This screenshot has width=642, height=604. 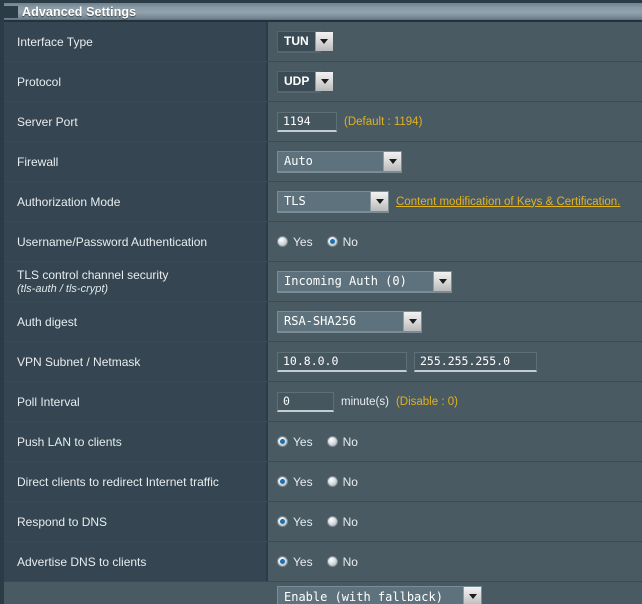 I want to click on direct-clients-redirect-radio-yes: Yes, so click(x=295, y=482).